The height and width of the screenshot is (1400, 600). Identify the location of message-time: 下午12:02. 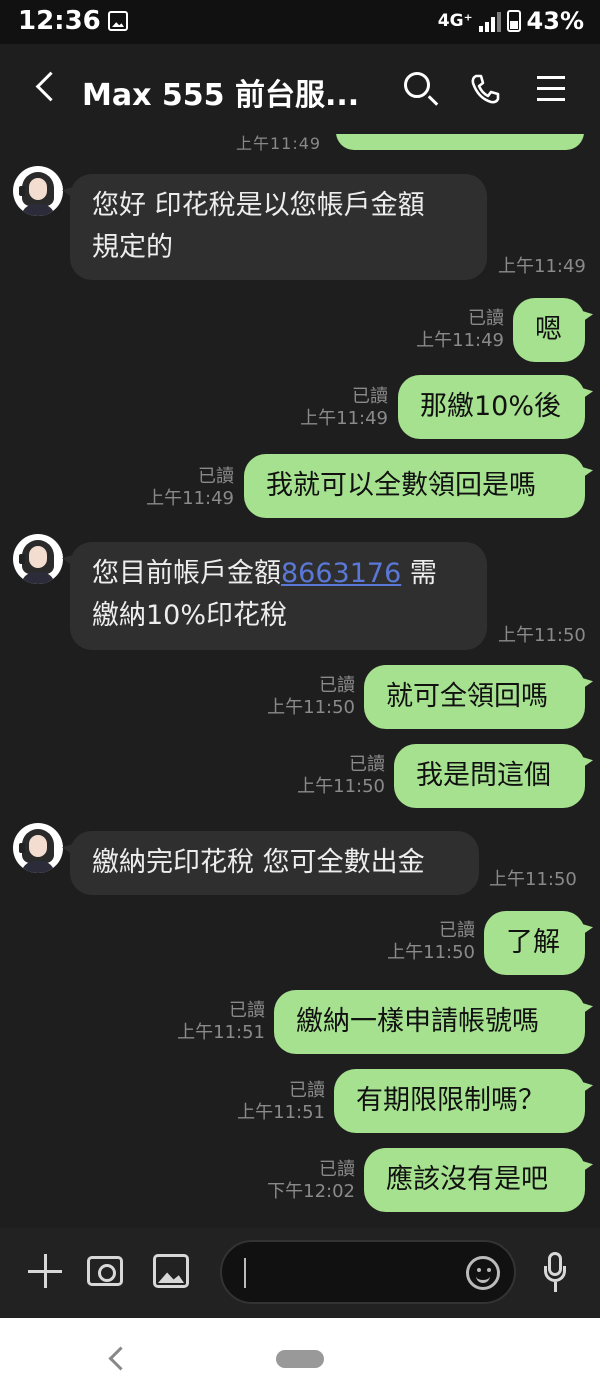
(311, 1191).